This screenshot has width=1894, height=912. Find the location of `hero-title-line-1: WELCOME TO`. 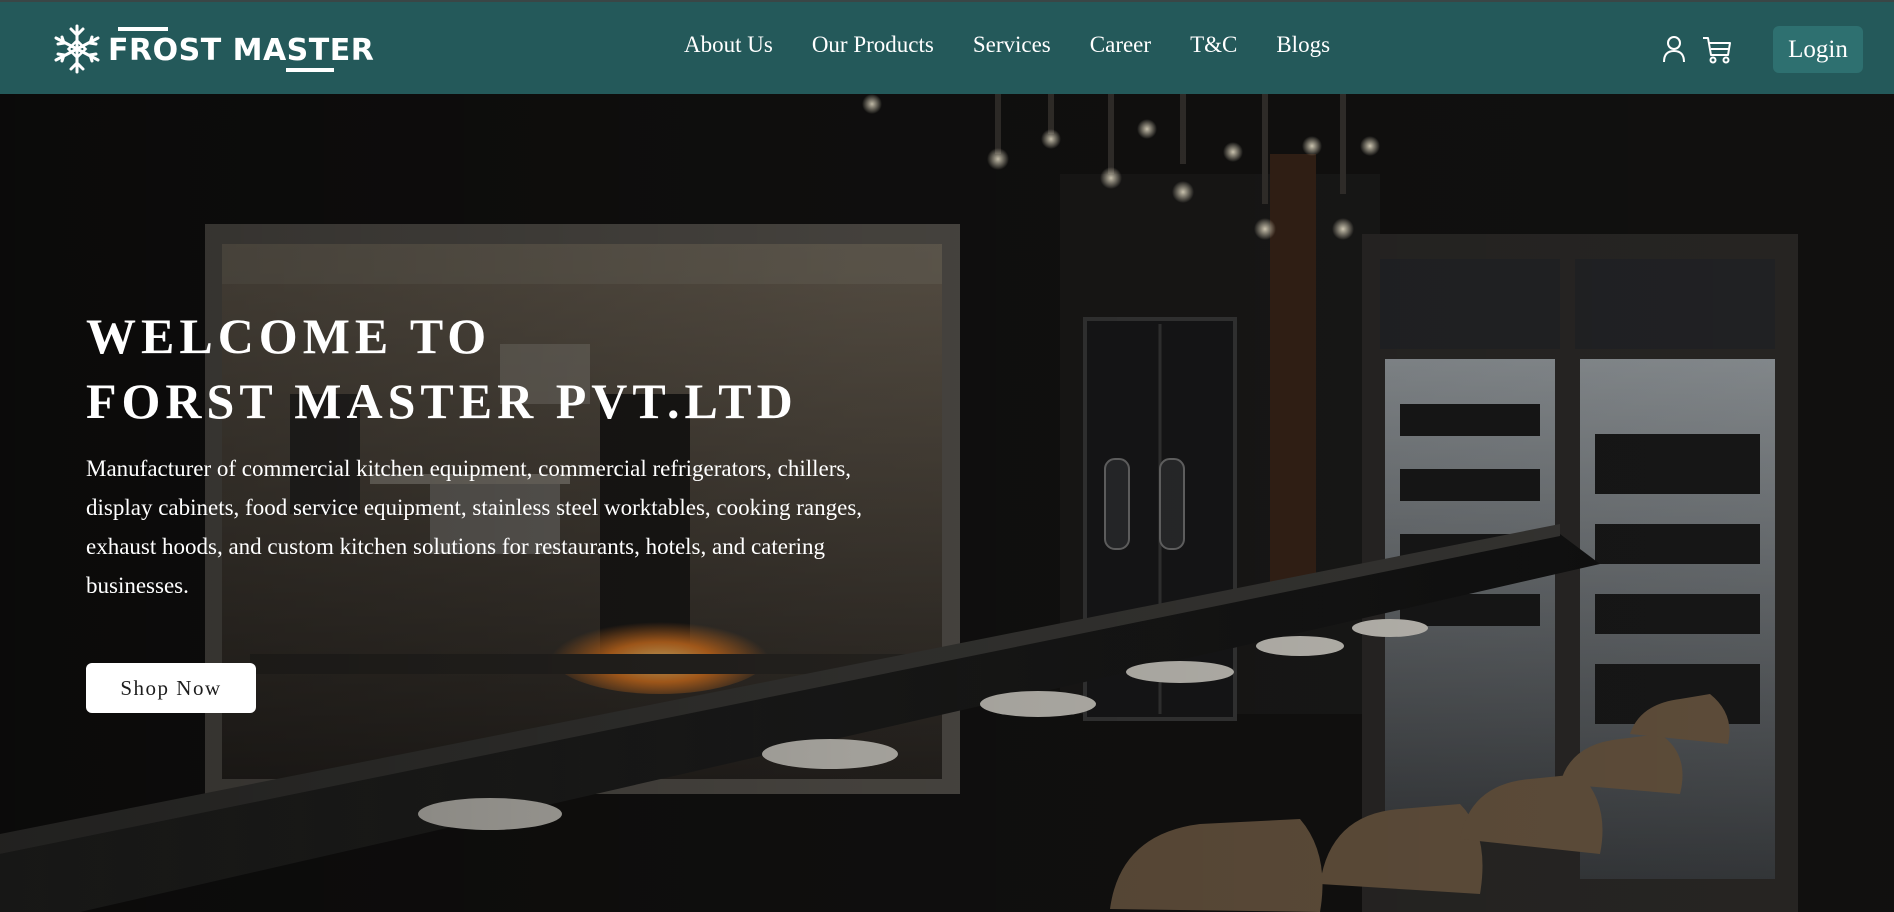

hero-title-line-1: WELCOME TO is located at coordinates (289, 336).